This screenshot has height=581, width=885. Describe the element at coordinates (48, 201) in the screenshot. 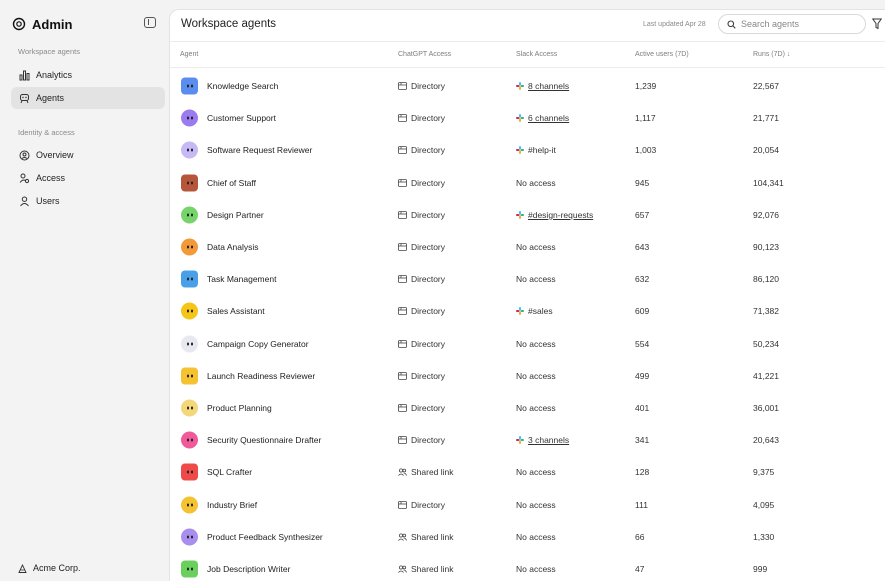

I see `sidebar-item-label: Users` at that location.